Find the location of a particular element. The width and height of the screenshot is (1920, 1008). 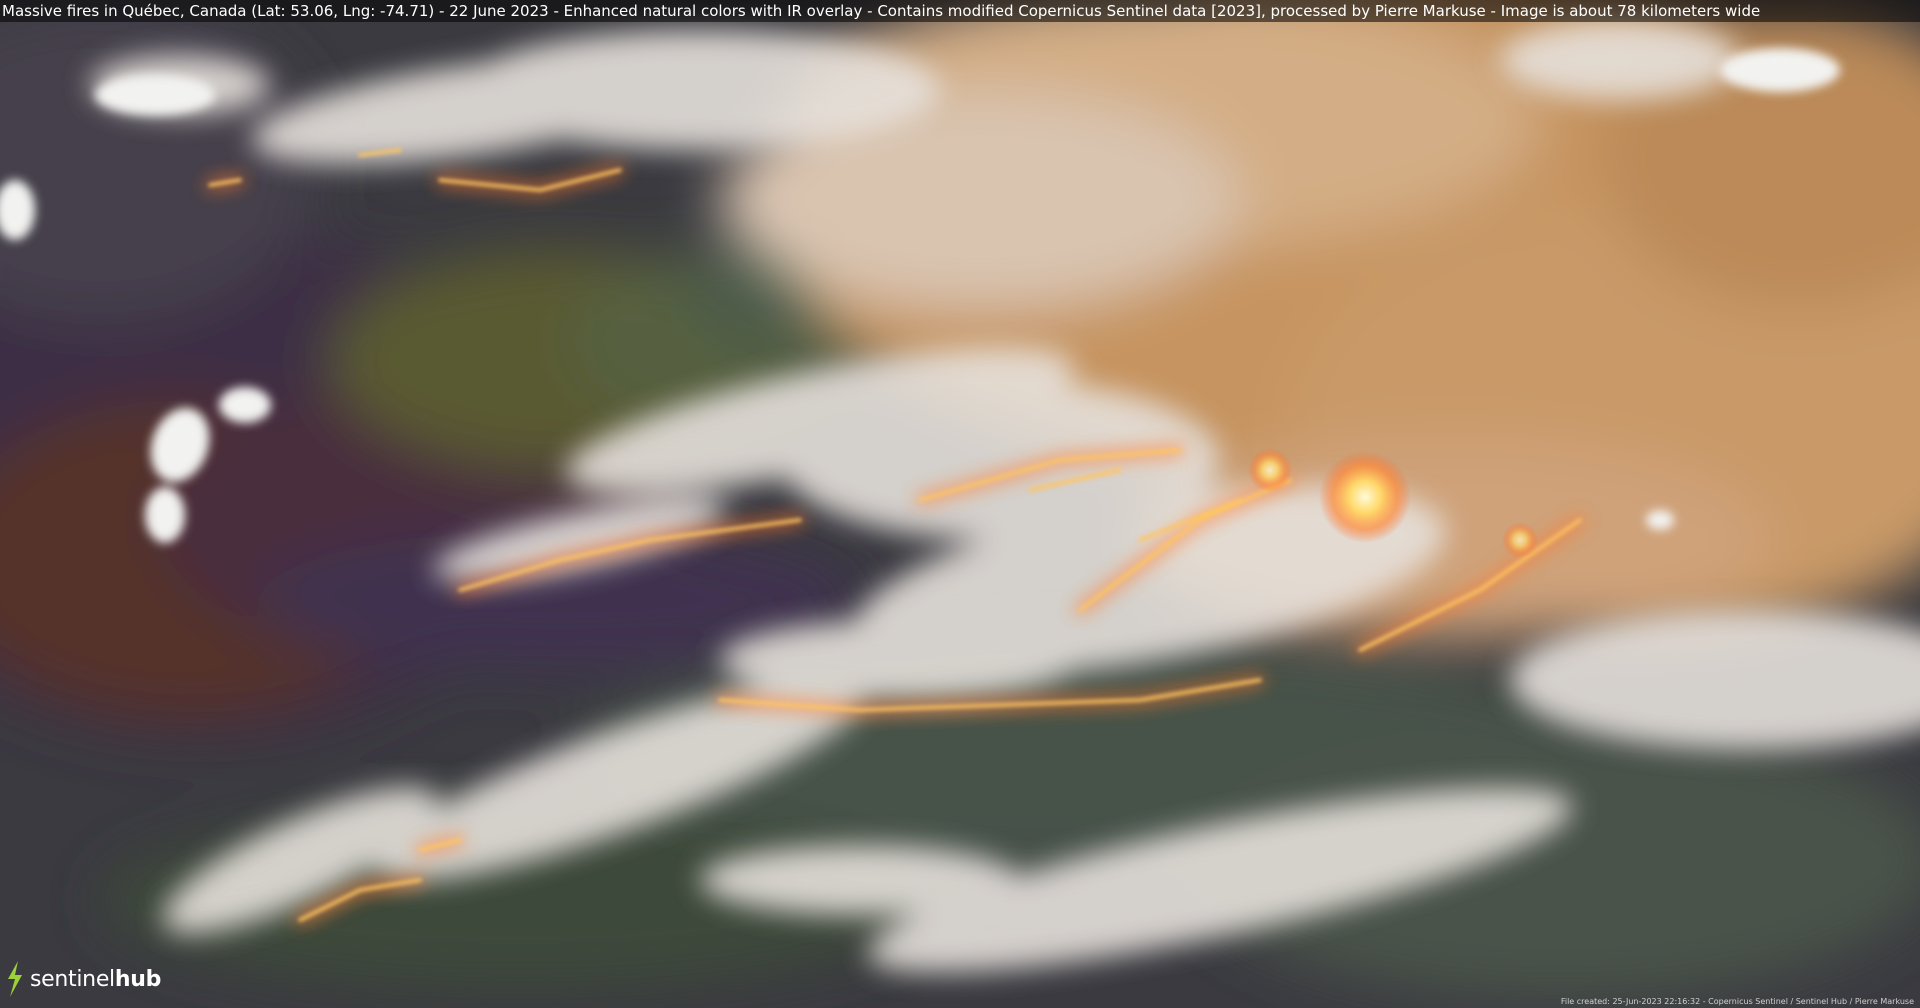

logo-text-regular: sentinel is located at coordinates (72, 979).